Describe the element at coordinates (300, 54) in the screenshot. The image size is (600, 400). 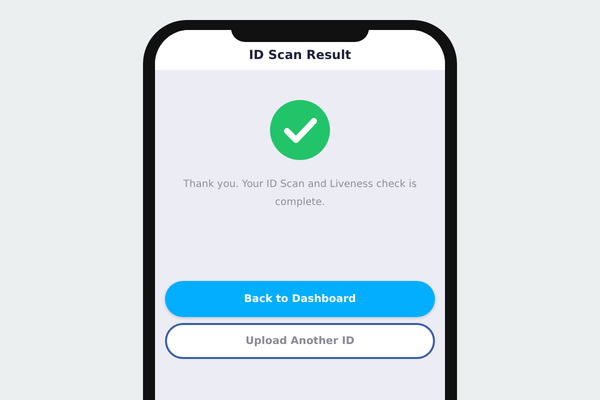
I see `screen-title: ID Scan Result` at that location.